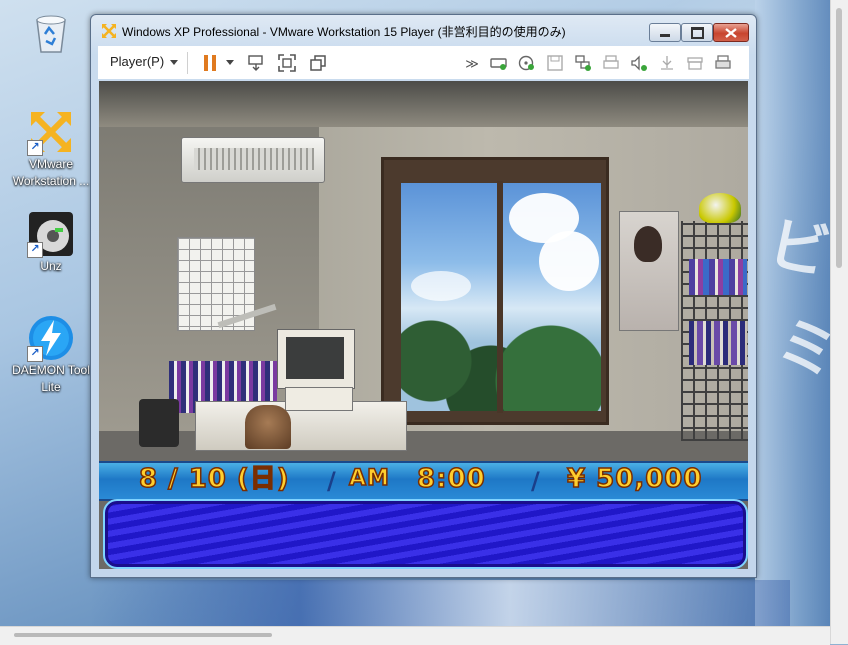  I want to click on printer2-icon, so click(723, 62).